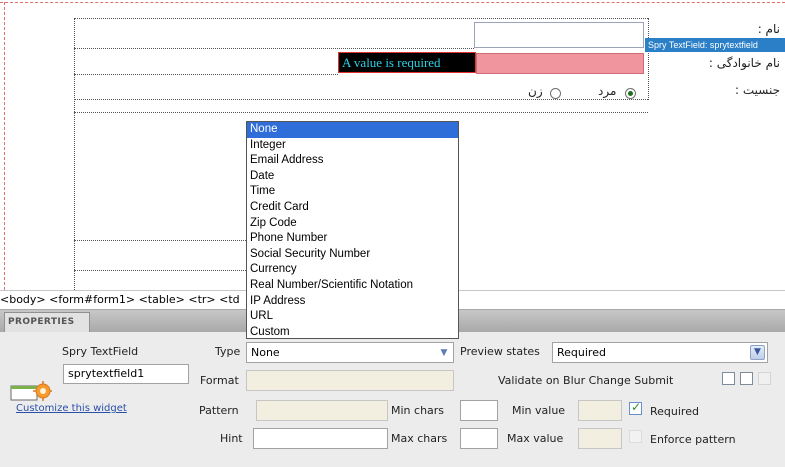  Describe the element at coordinates (535, 91) in the screenshot. I see `gender-female-label: زن` at that location.